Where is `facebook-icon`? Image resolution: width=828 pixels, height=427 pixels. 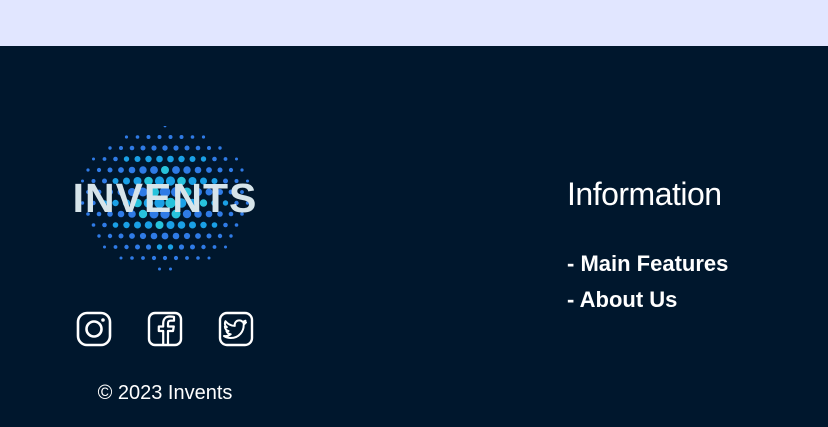 facebook-icon is located at coordinates (165, 329).